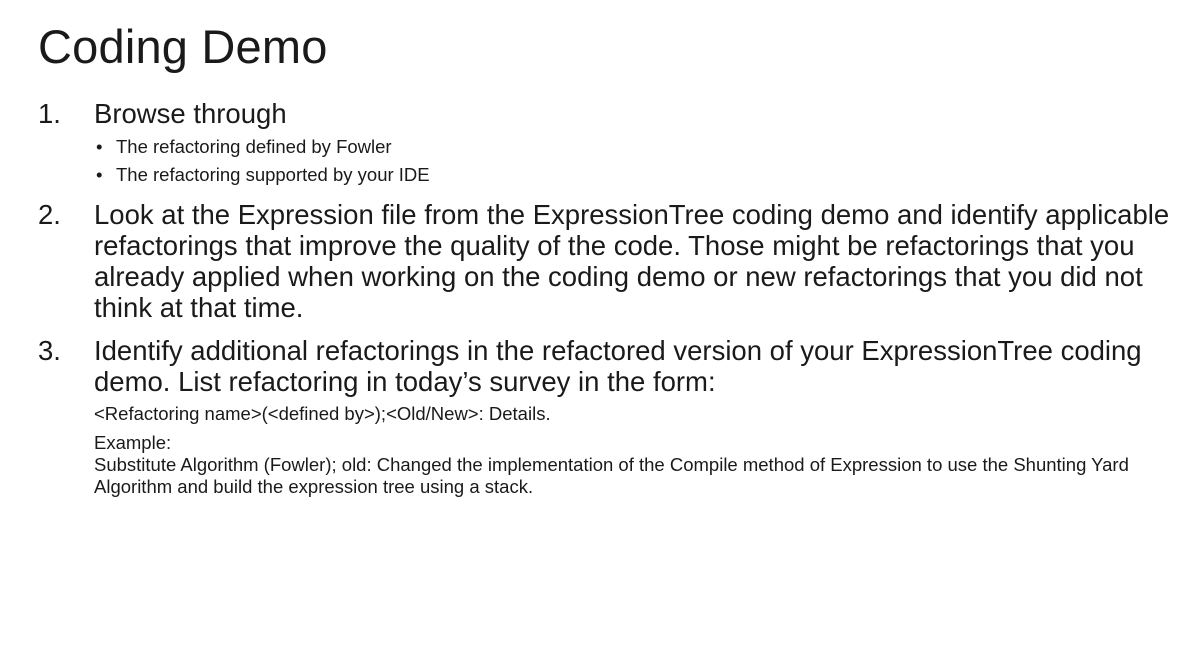  Describe the element at coordinates (49, 350) in the screenshot. I see `list-item-3-number: 3.` at that location.